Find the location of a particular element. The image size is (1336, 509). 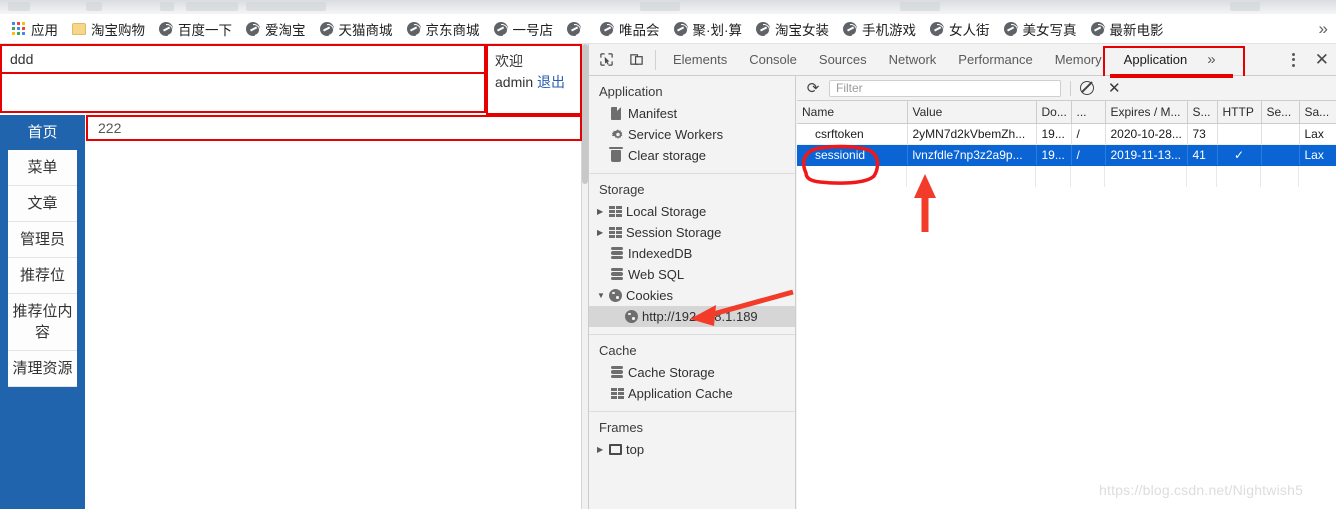

bookmark-mobile-games: 手机游戏 is located at coordinates (879, 29).